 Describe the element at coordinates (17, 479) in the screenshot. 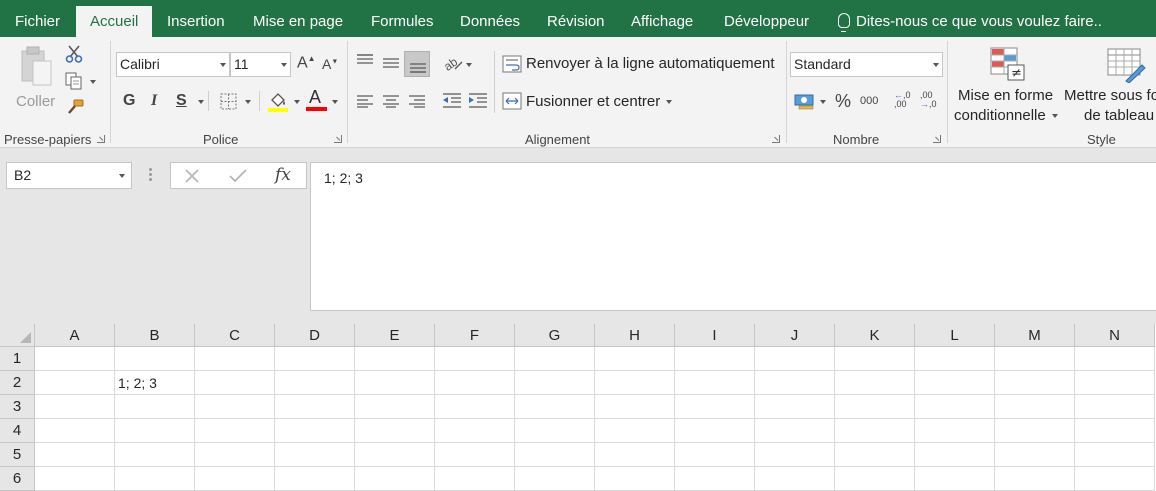

I see `row-header-6: 6` at that location.